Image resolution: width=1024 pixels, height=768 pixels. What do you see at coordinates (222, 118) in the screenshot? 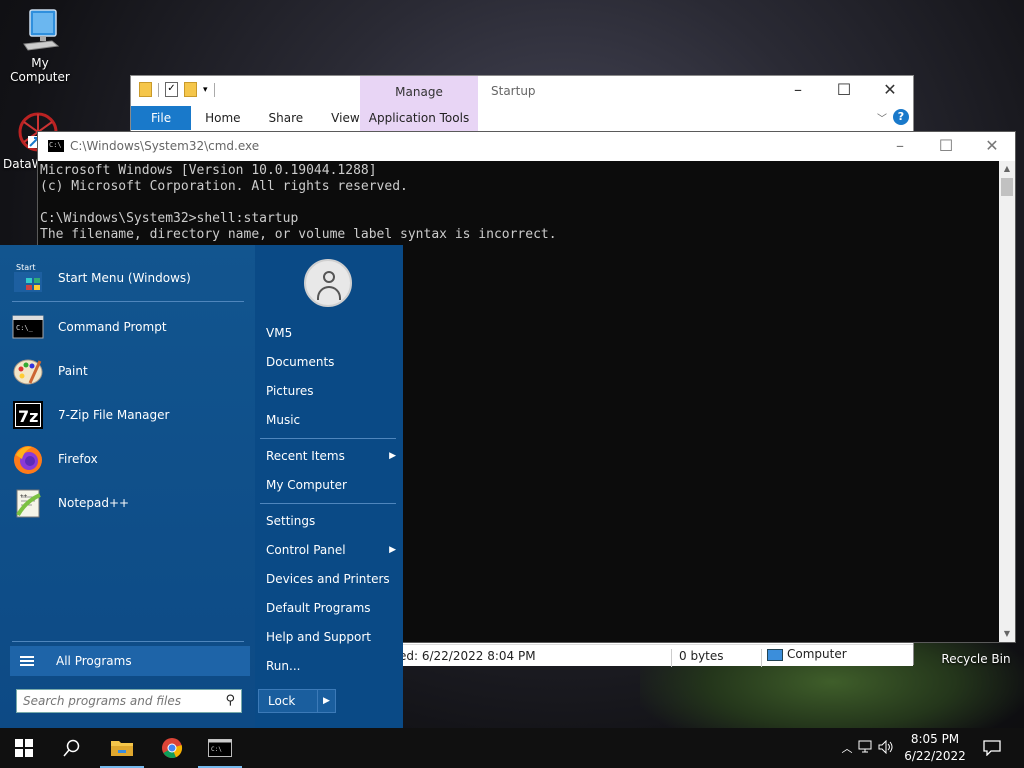
I see `tab-home: Home` at bounding box center [222, 118].